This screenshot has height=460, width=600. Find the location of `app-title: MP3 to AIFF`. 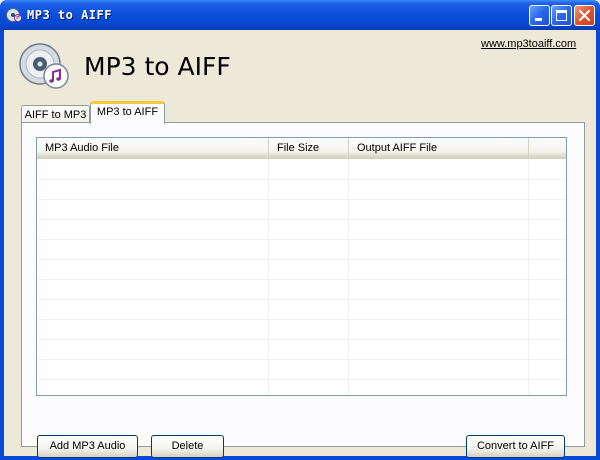

app-title: MP3 to AIFF is located at coordinates (157, 66).